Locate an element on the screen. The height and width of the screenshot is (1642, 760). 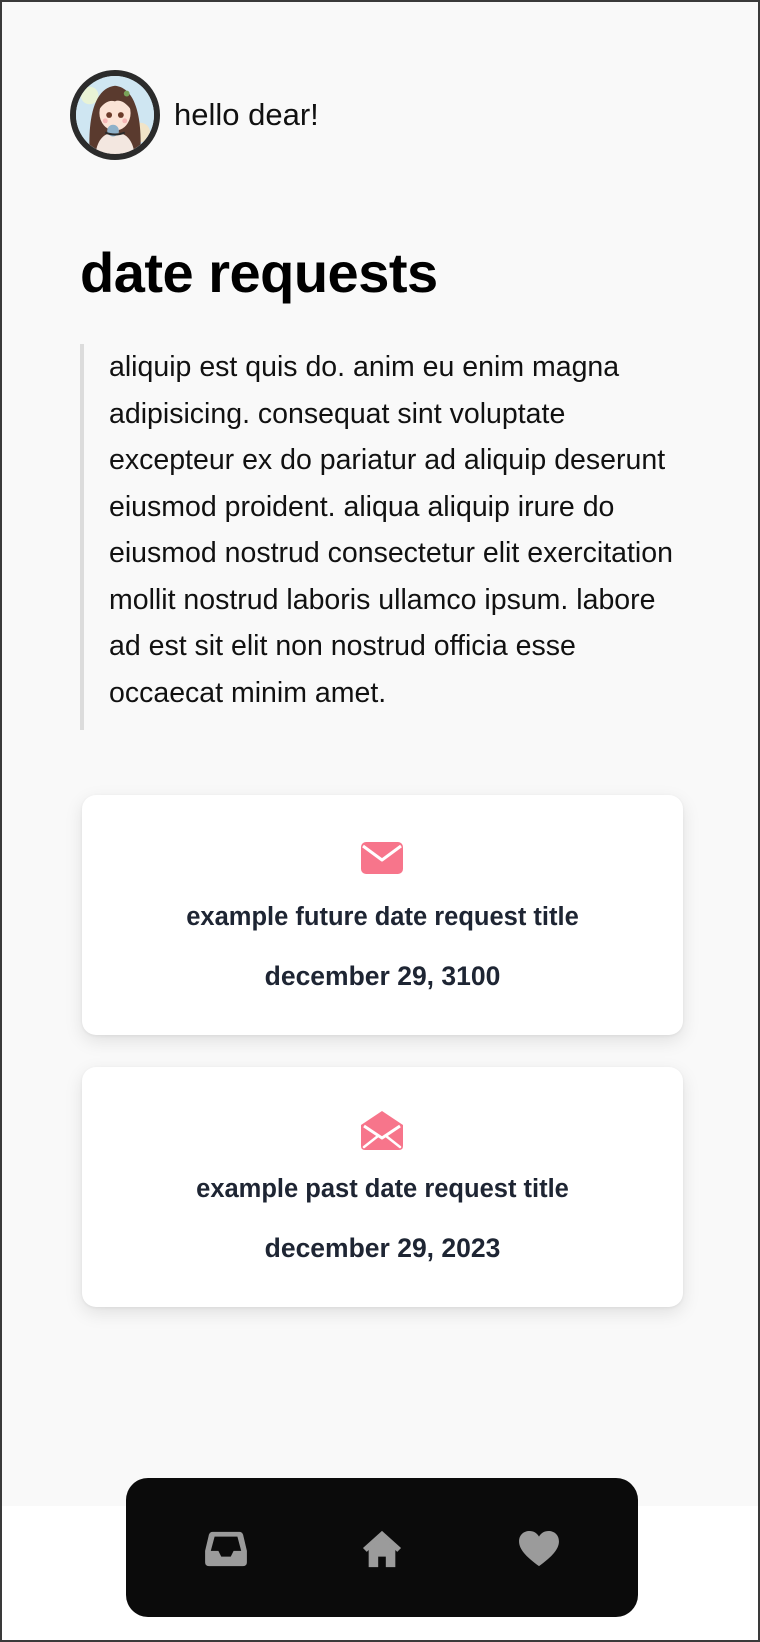
page-title: date requests is located at coordinates (259, 272).